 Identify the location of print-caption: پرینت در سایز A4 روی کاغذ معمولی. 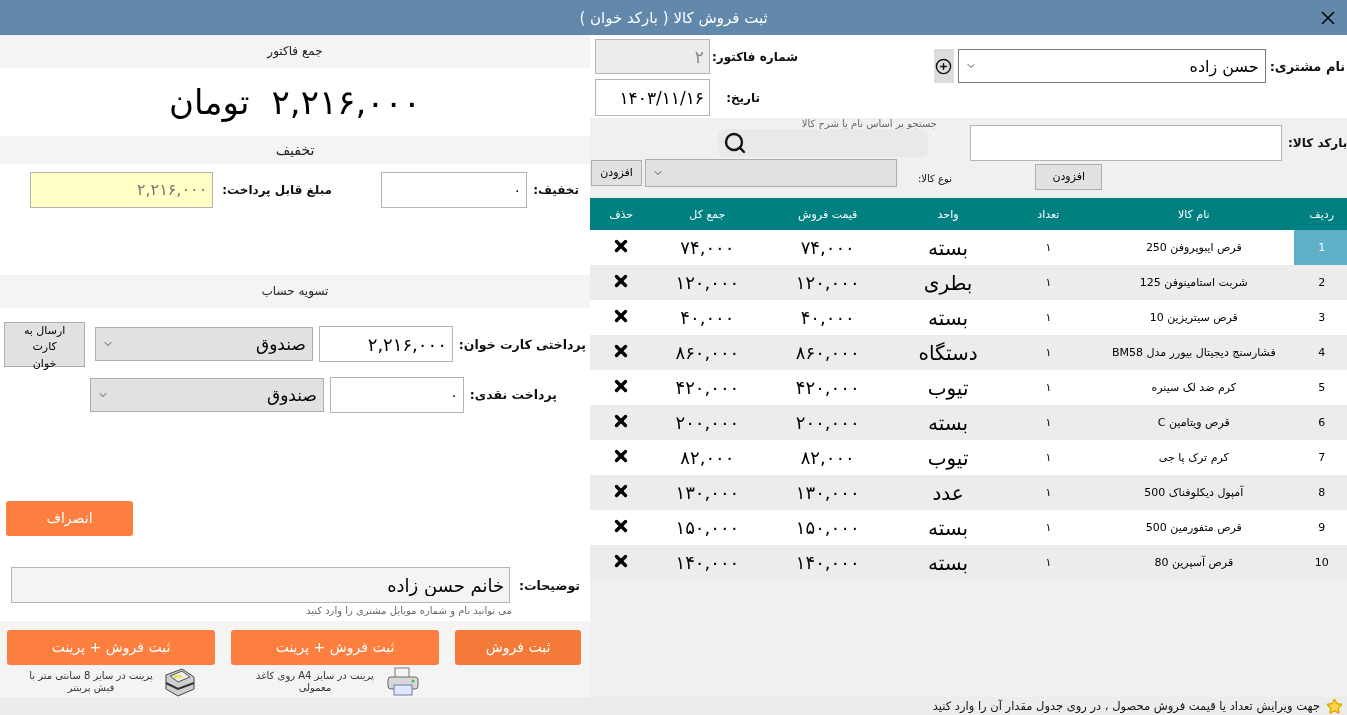
(315, 682).